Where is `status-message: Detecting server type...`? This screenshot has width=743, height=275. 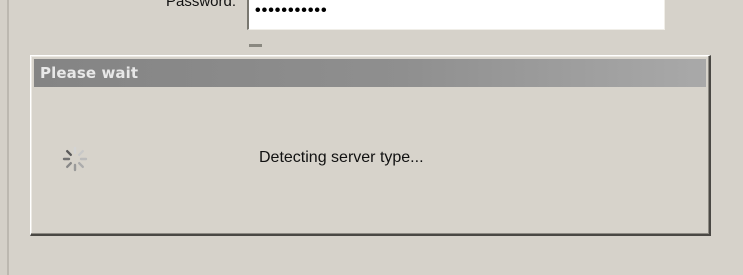 status-message: Detecting server type... is located at coordinates (341, 157).